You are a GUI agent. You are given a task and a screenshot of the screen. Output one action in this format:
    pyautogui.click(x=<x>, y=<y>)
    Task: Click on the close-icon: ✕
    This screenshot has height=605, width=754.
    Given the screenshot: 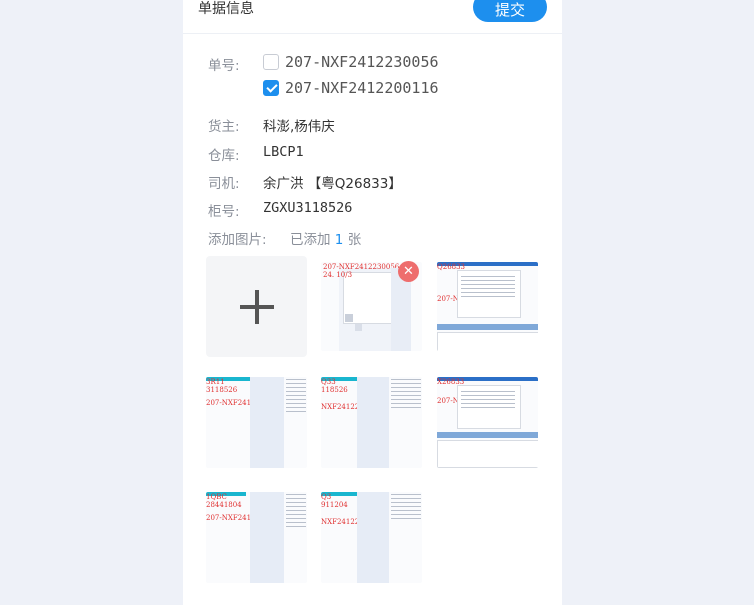 What is the action you would take?
    pyautogui.click(x=408, y=271)
    